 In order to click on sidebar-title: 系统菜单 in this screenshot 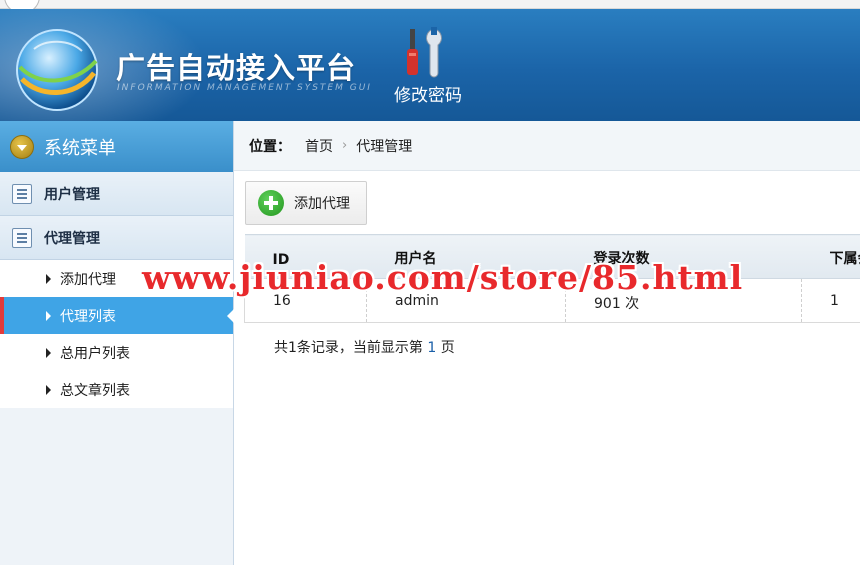, I will do `click(80, 148)`.